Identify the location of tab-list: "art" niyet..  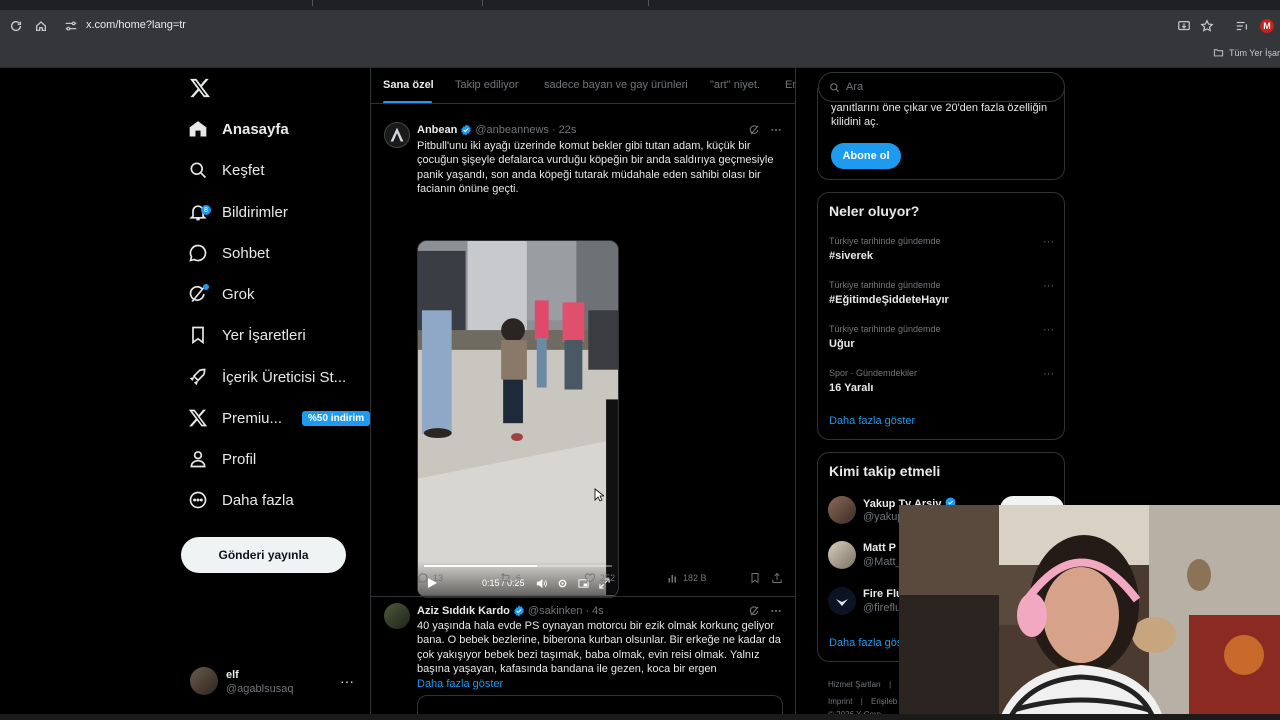
(735, 85).